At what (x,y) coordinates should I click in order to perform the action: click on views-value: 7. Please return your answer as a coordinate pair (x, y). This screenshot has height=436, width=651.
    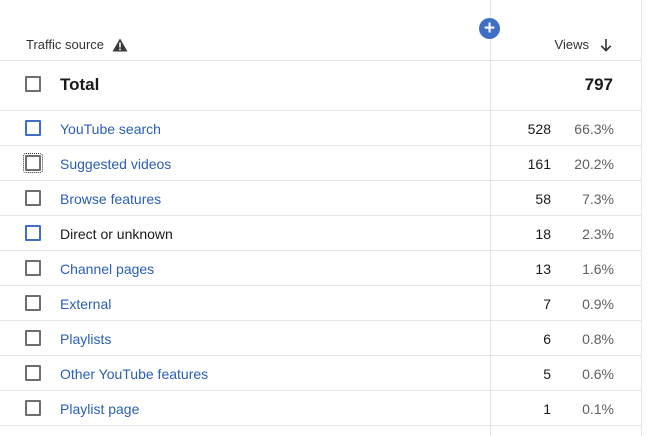
    Looking at the image, I should click on (547, 304).